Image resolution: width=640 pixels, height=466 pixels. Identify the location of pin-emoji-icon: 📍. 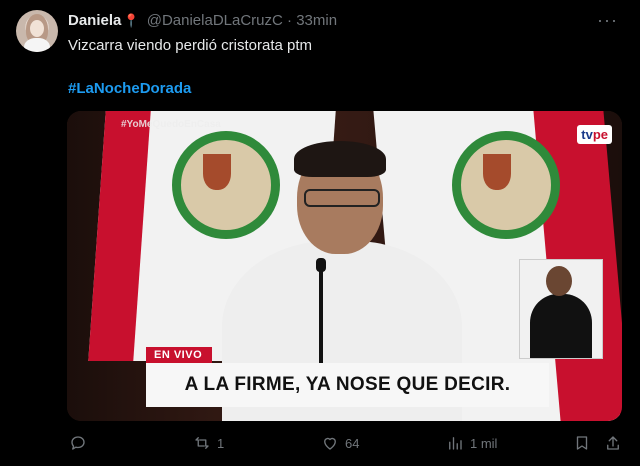
(131, 20).